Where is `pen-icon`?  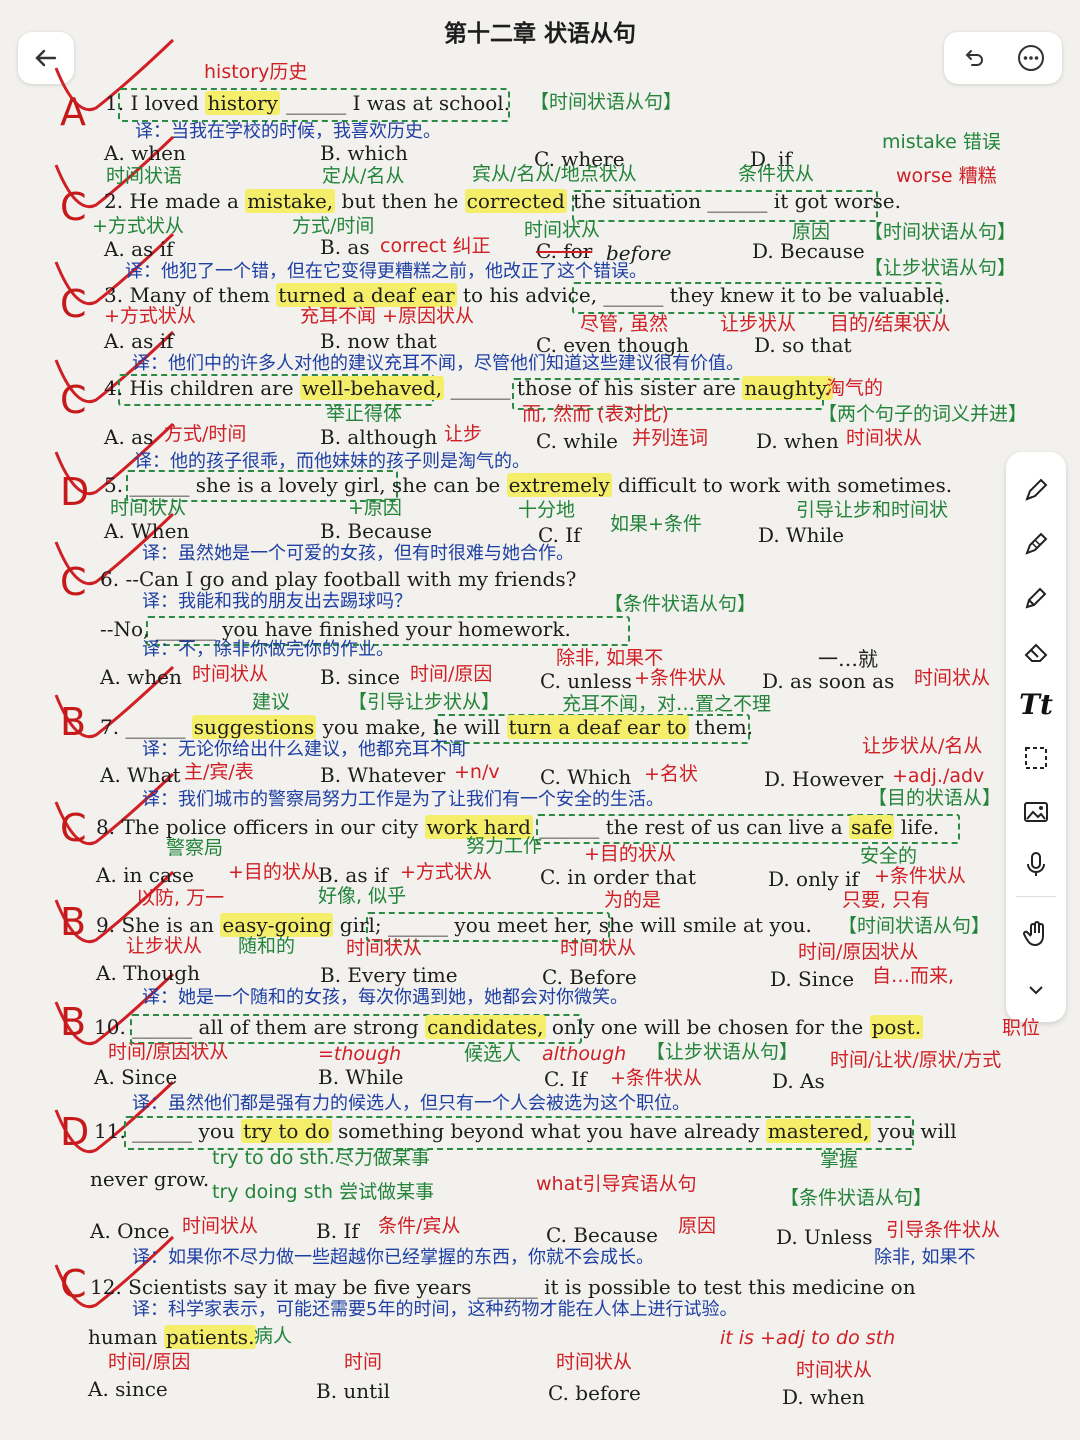
pen-icon is located at coordinates (1036, 489).